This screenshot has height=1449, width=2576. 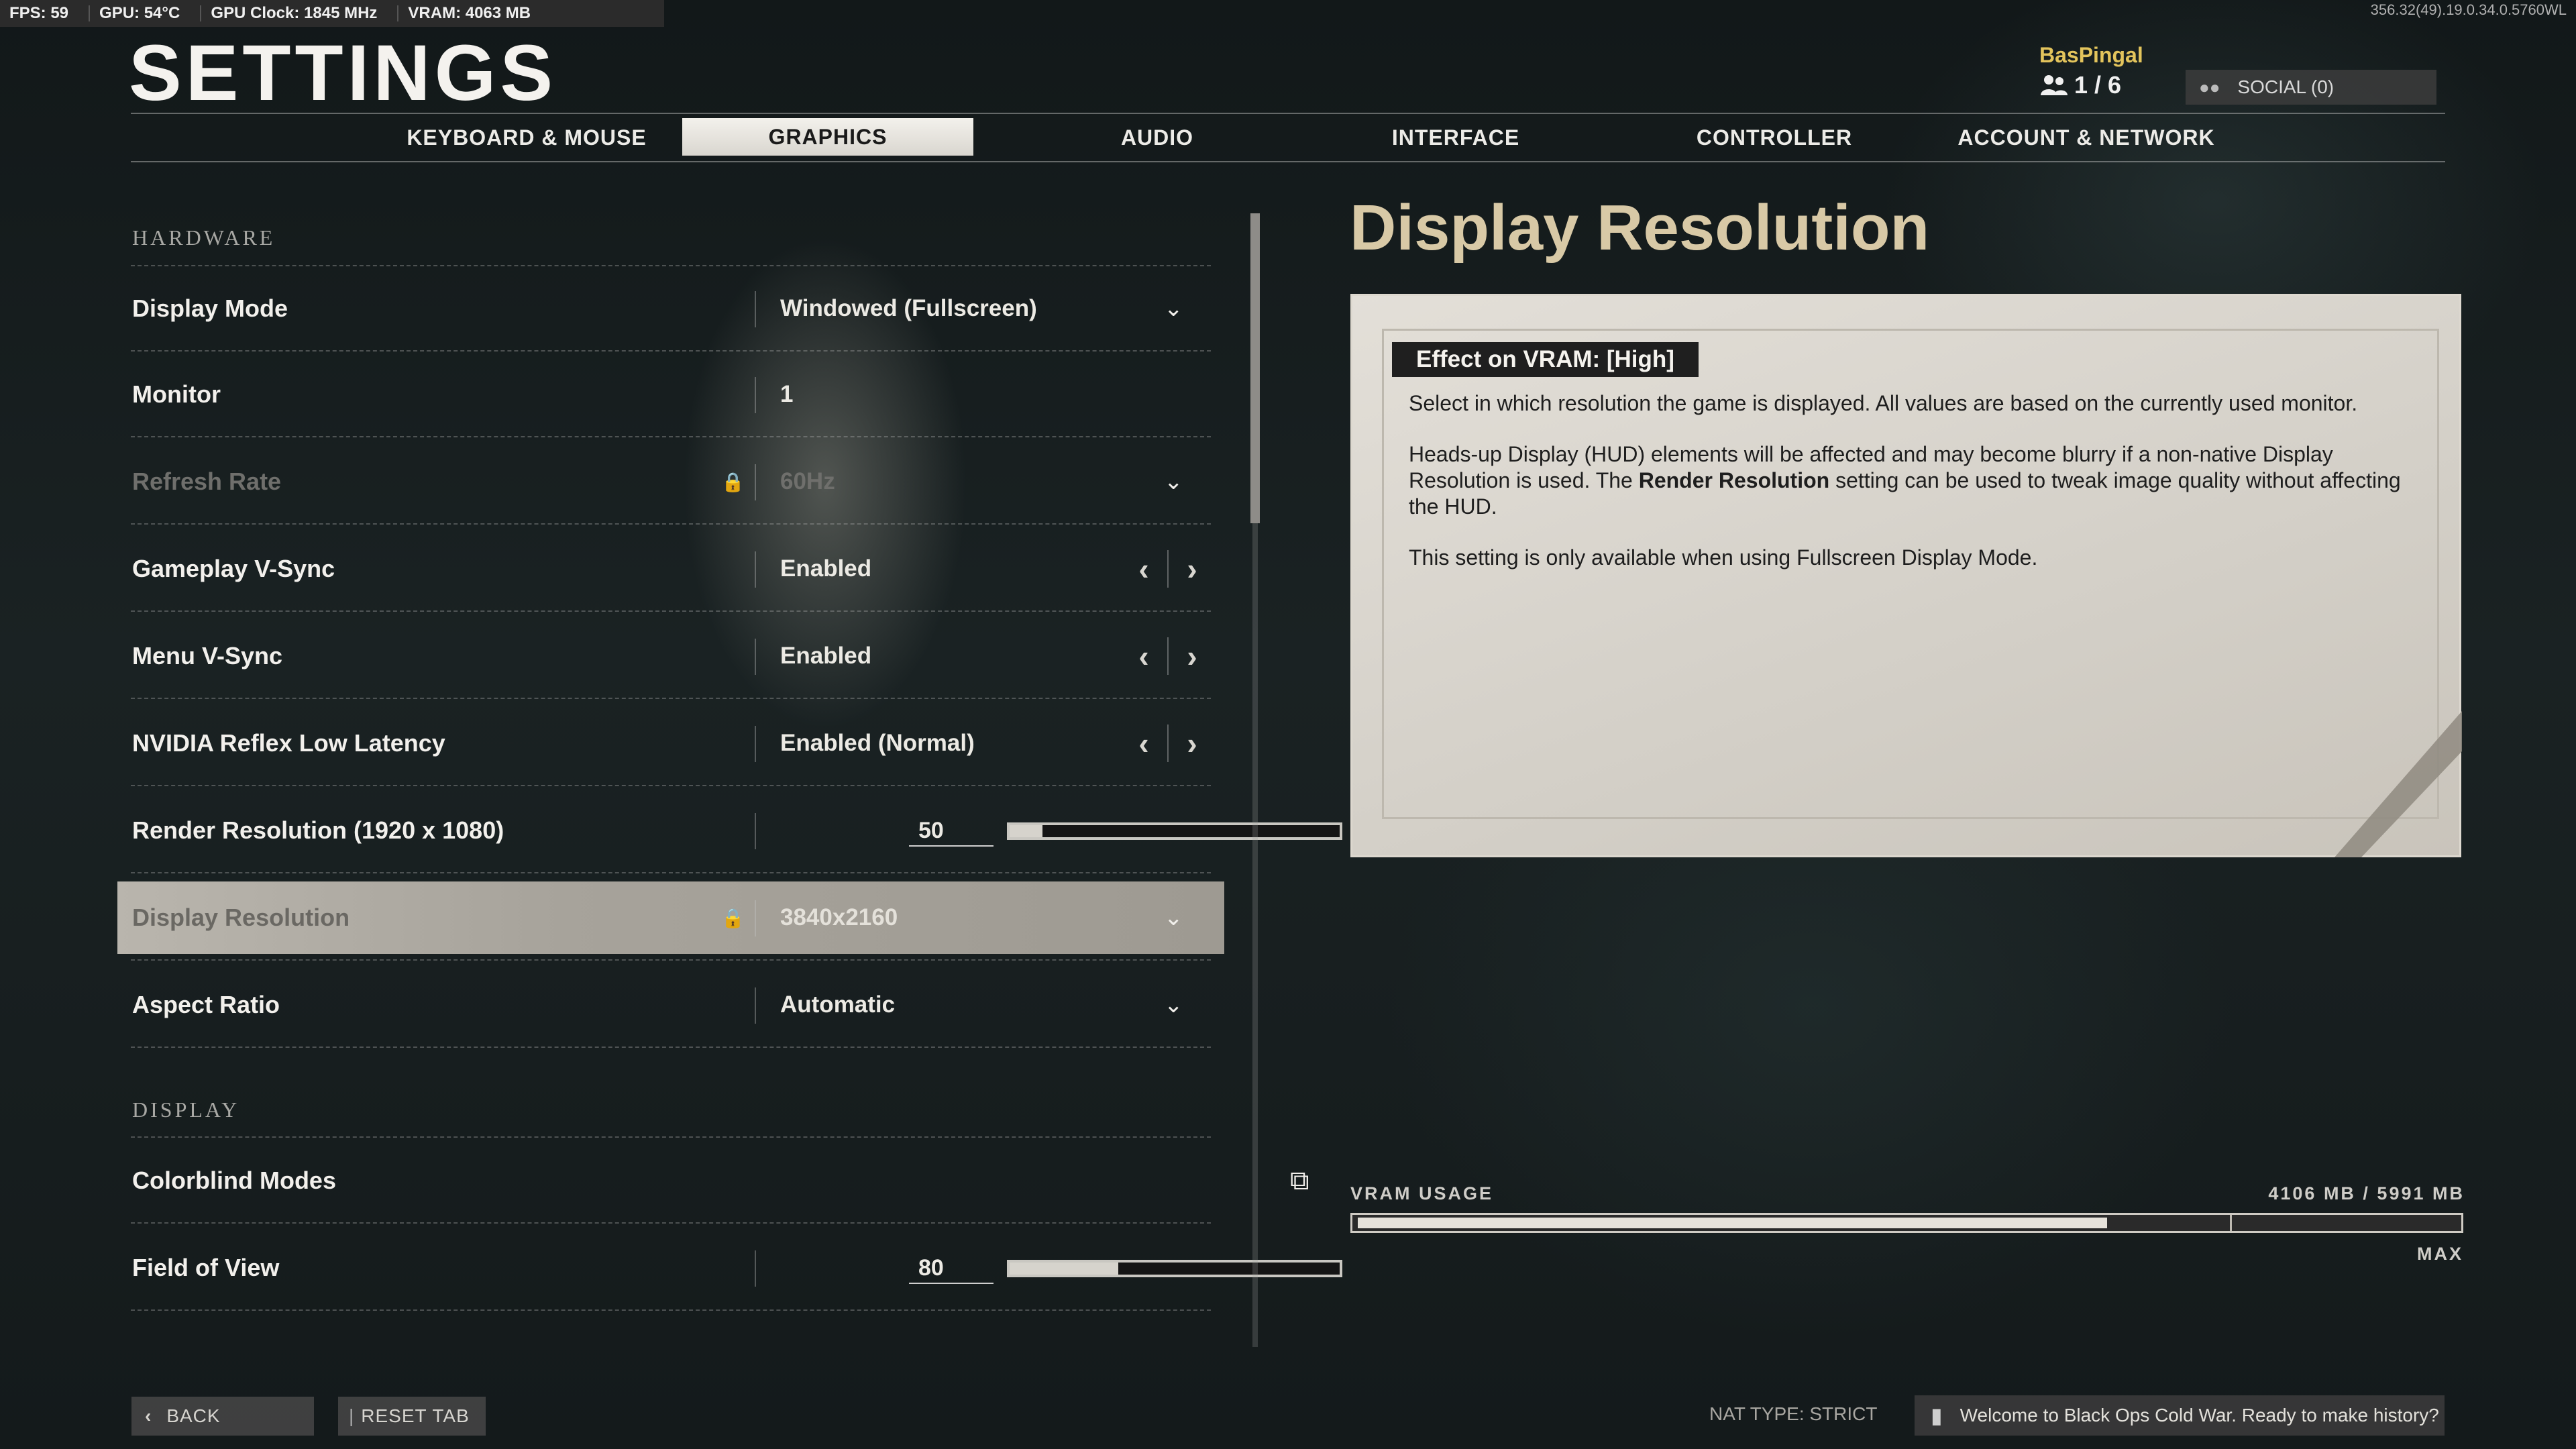 I want to click on vram-max-label: MAX, so click(x=2440, y=1254).